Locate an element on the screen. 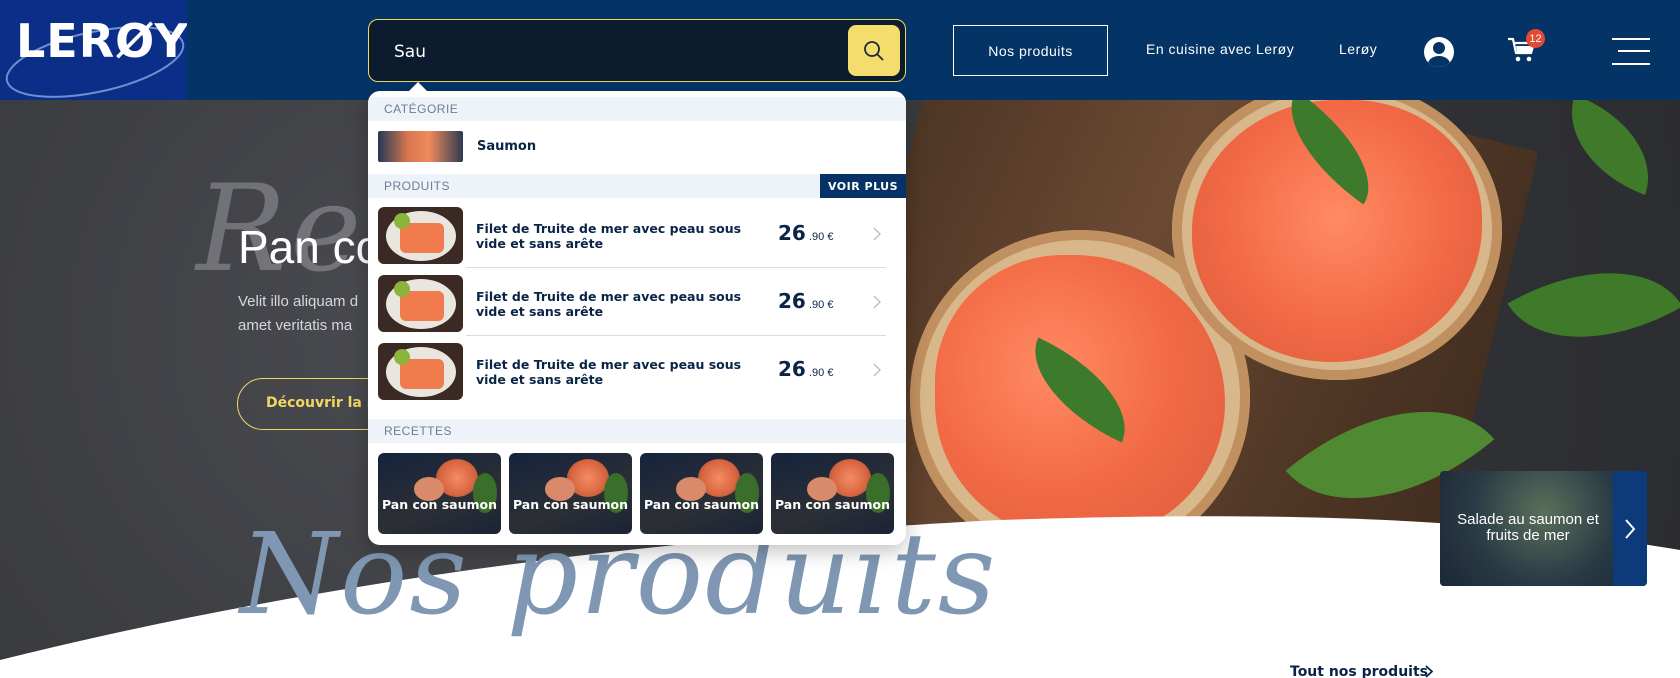 Image resolution: width=1680 pixels, height=678 pixels. featured-recipe-card: Salade au saumon et fruits de mer is located at coordinates (1543, 528).